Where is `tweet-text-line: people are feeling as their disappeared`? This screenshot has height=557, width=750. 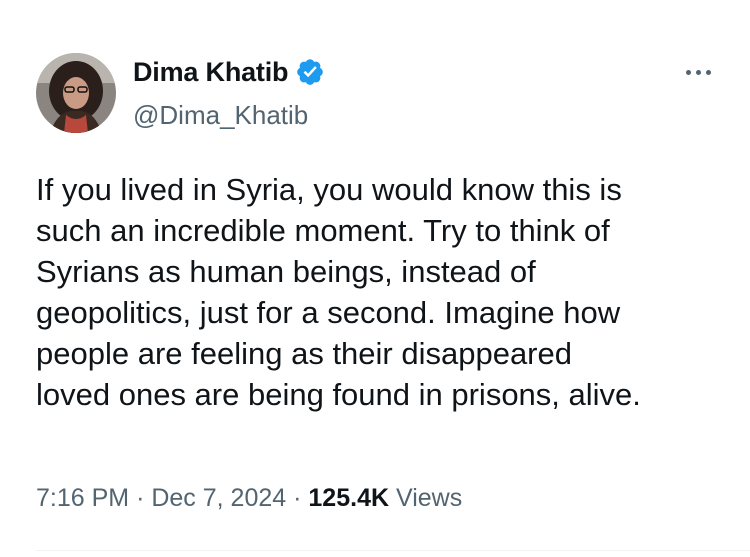
tweet-text-line: people are feeling as their disappeared is located at coordinates (304, 353).